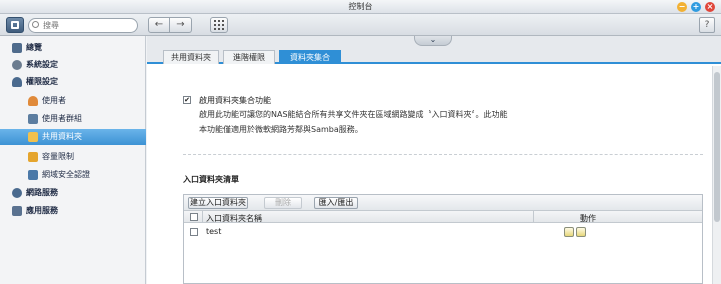 This screenshot has width=721, height=284. I want to click on enable-aggregation-checkbox: ✔, so click(187, 100).